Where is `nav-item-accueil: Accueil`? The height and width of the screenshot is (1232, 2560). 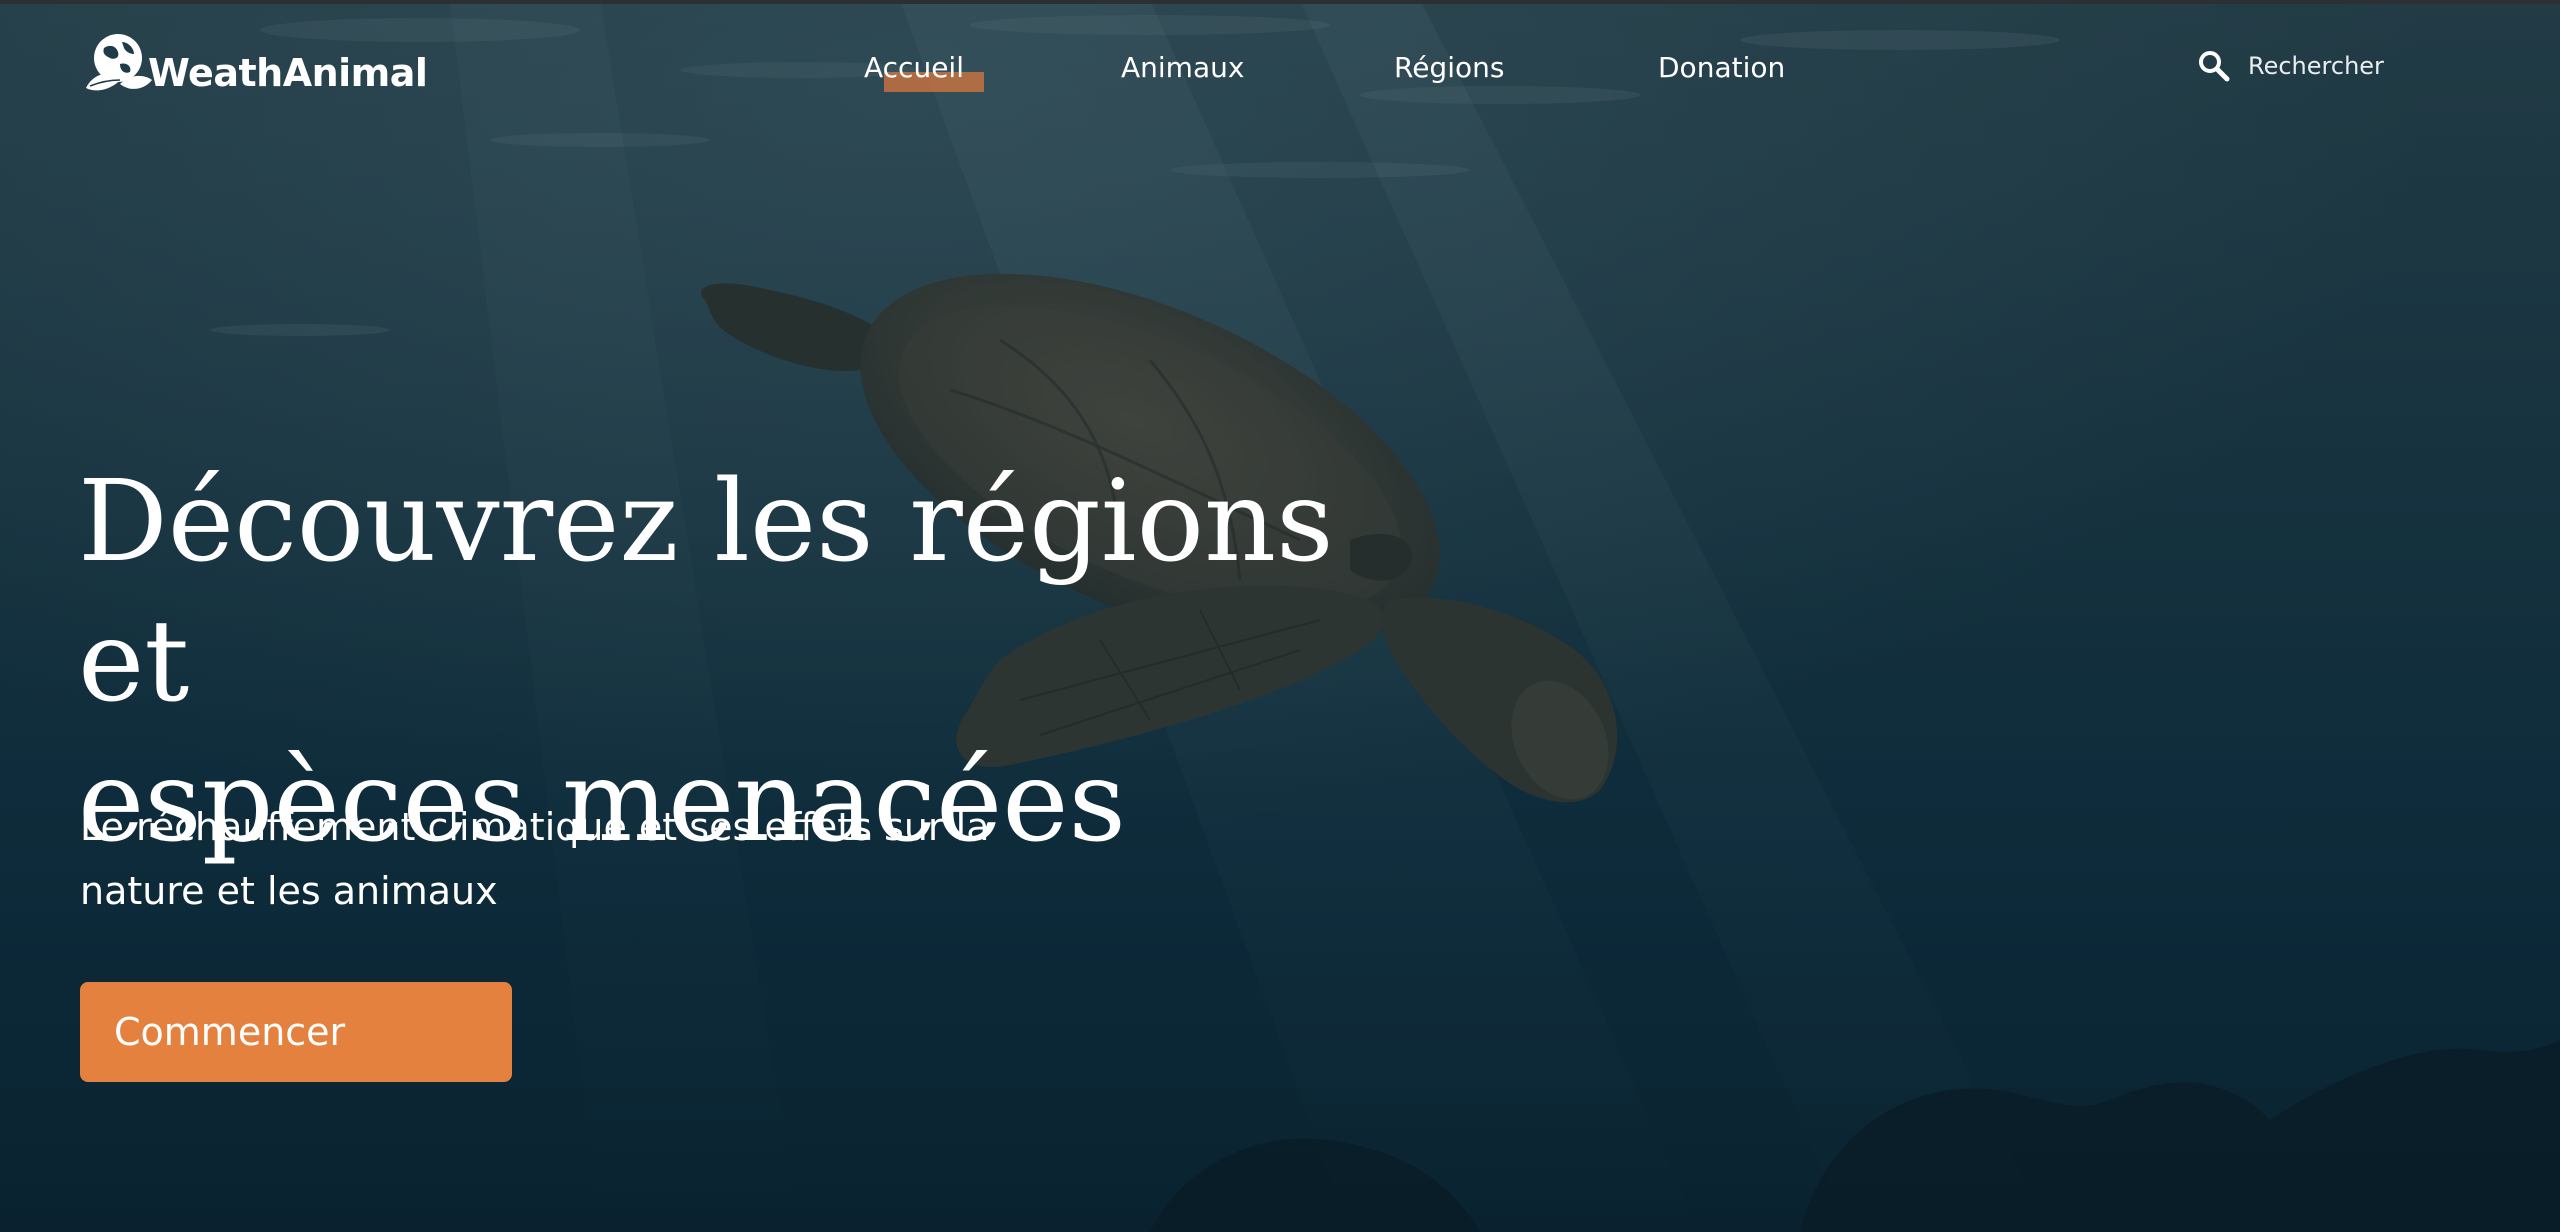 nav-item-accueil: Accueil is located at coordinates (924, 70).